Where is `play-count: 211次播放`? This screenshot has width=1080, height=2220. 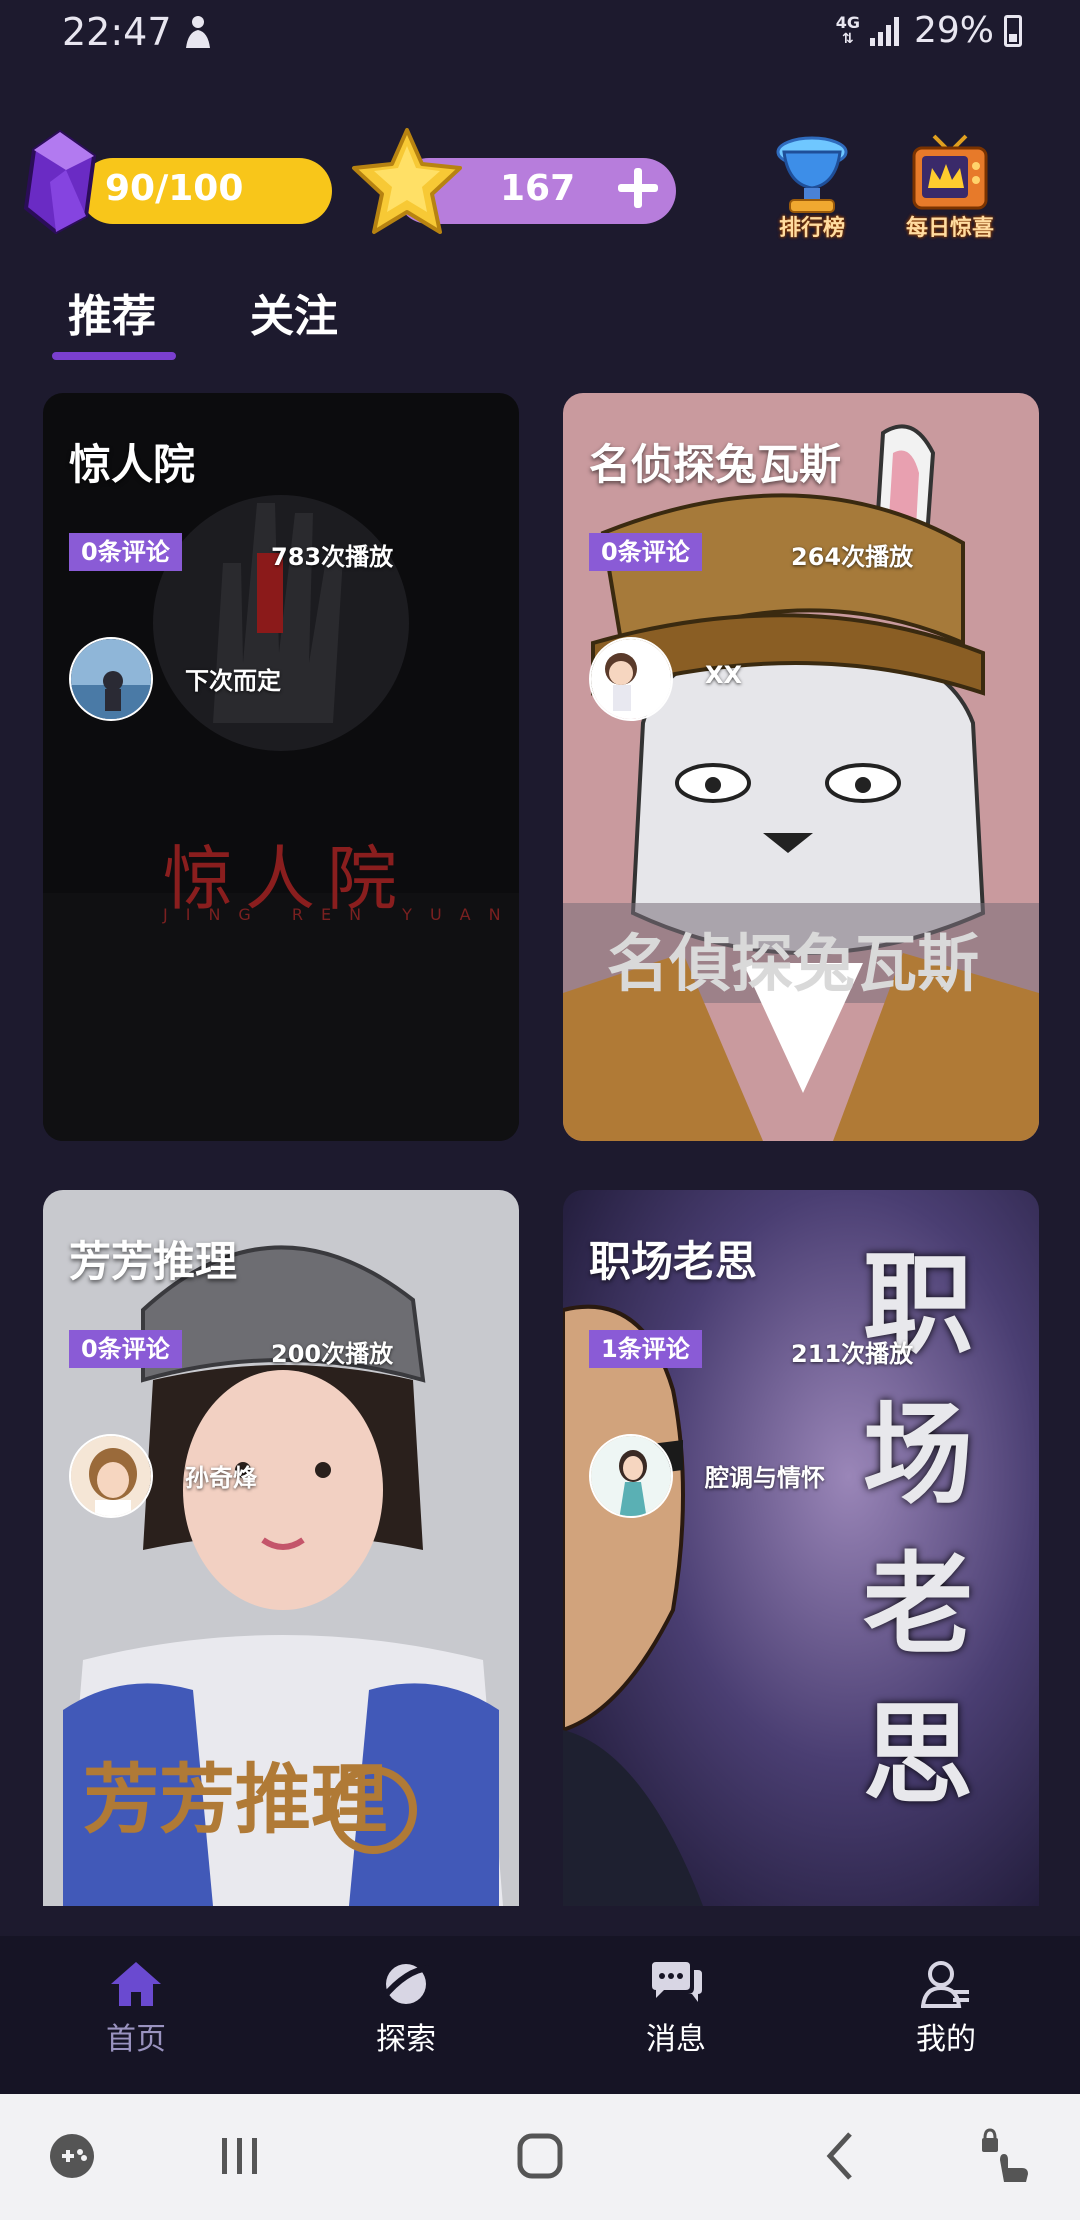 play-count: 211次播放 is located at coordinates (852, 1354).